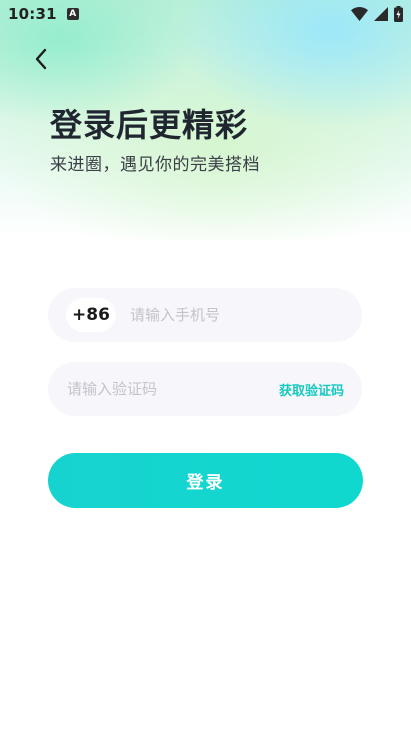 The height and width of the screenshot is (732, 411). I want to click on status-icons, so click(377, 14).